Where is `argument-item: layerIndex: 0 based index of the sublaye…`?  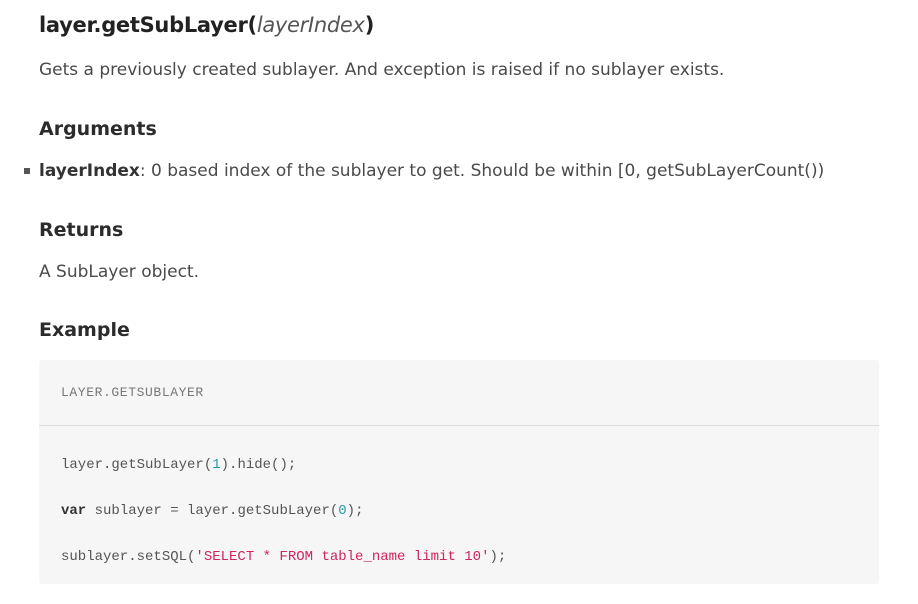 argument-item: layerIndex: 0 based index of the sublaye… is located at coordinates (424, 171).